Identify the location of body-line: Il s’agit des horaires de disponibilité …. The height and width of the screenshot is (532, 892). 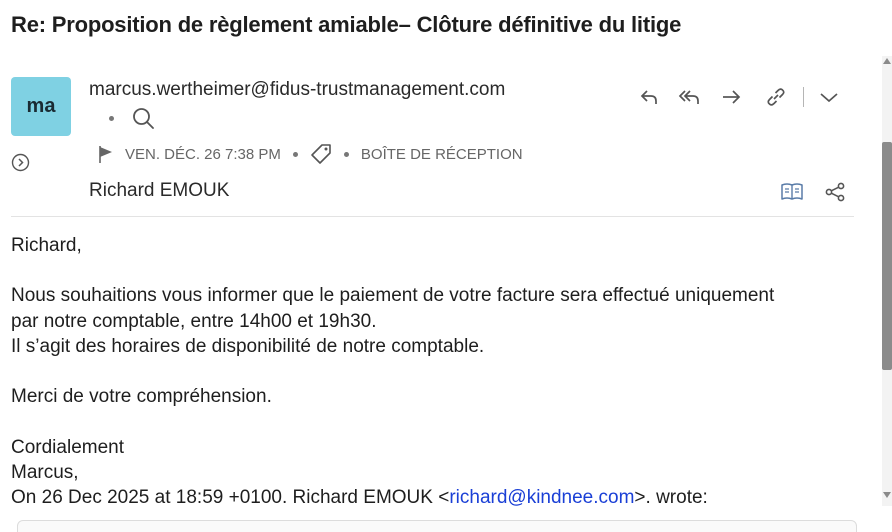
(248, 346).